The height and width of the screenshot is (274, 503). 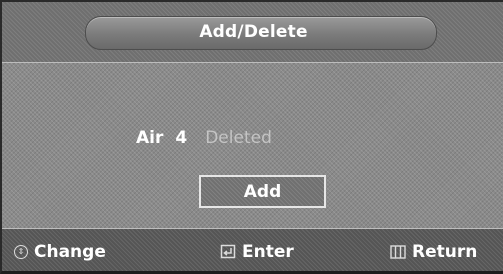 I want to click on hint-enter: Enter, so click(x=257, y=250).